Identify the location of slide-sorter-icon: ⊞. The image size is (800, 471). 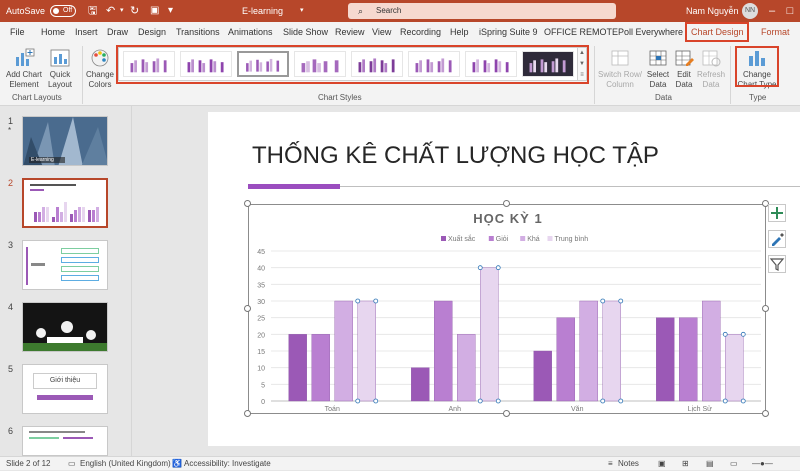
(685, 464).